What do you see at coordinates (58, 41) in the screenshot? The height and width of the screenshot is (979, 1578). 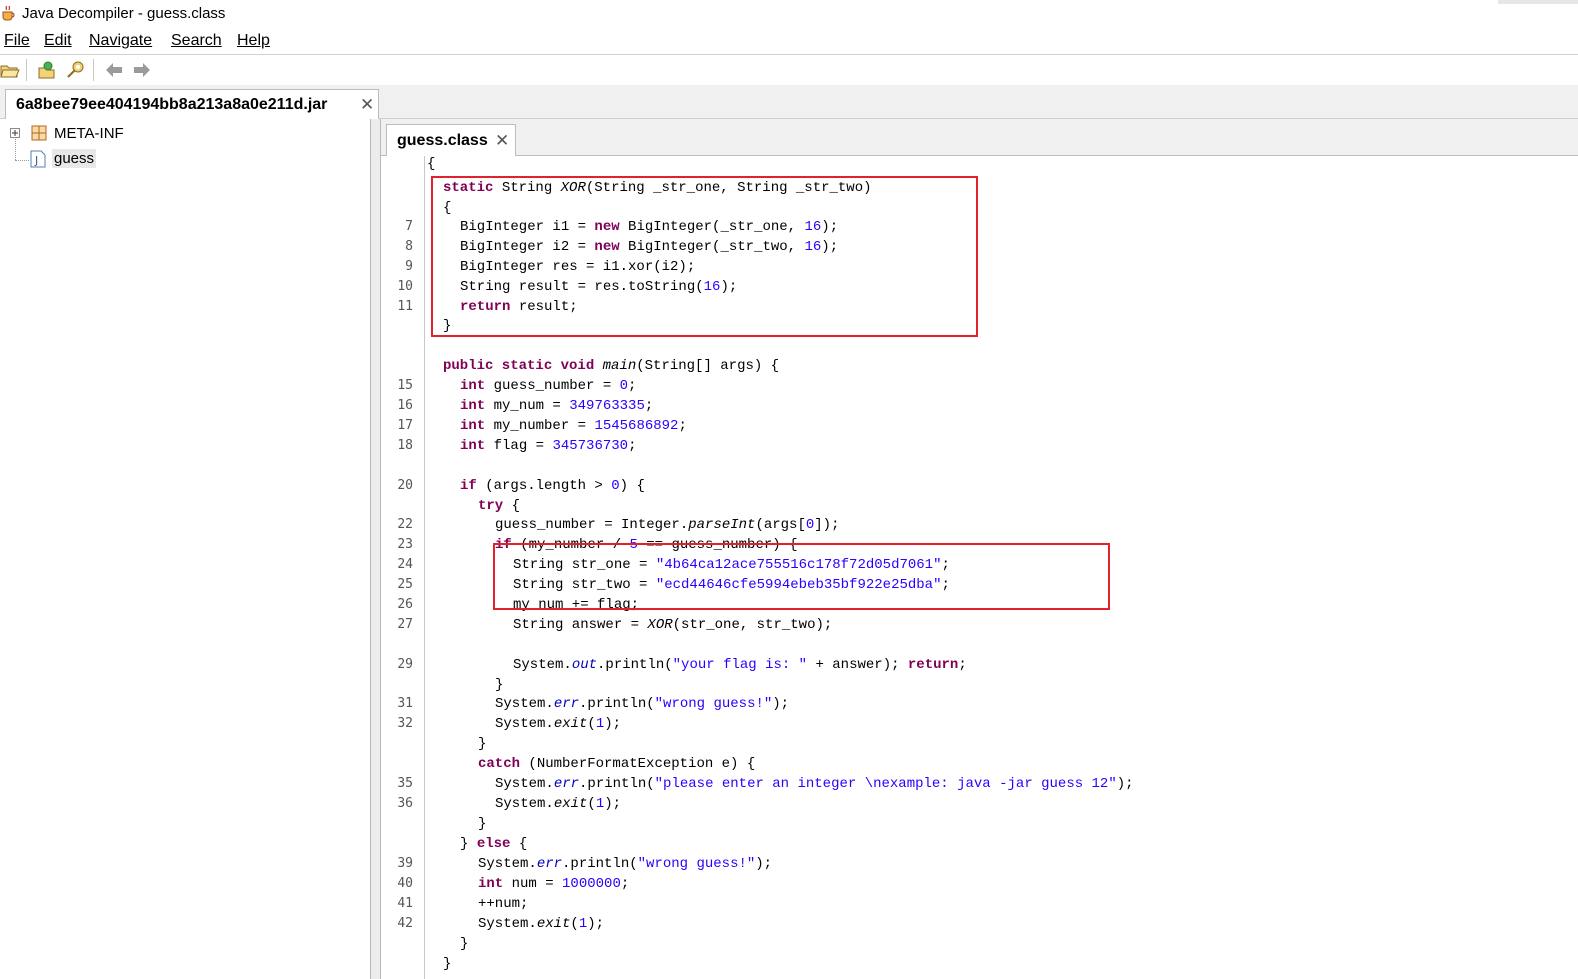 I see `menu-edit: Edit` at bounding box center [58, 41].